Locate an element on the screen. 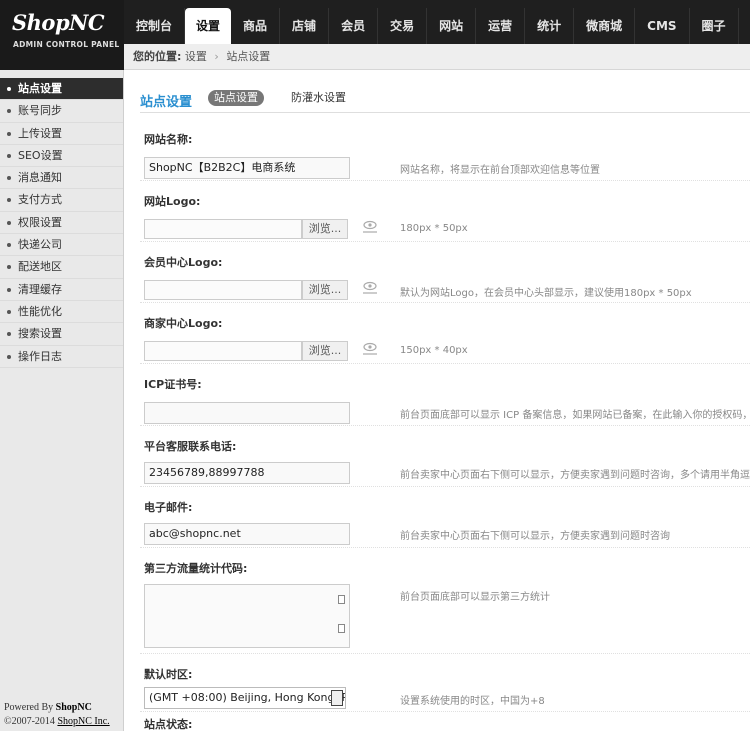 This screenshot has height=731, width=750. nav-item-store: 店铺 is located at coordinates (305, 26).